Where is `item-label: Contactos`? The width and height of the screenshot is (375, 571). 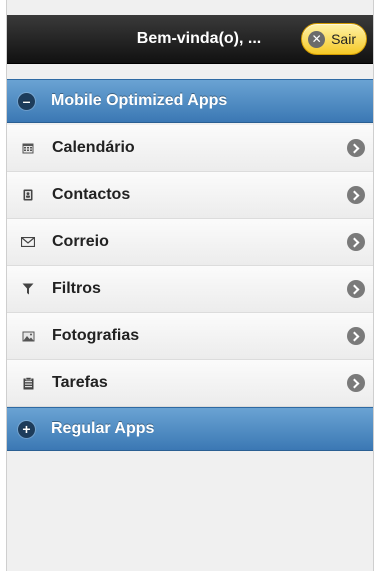
item-label: Contactos is located at coordinates (91, 194).